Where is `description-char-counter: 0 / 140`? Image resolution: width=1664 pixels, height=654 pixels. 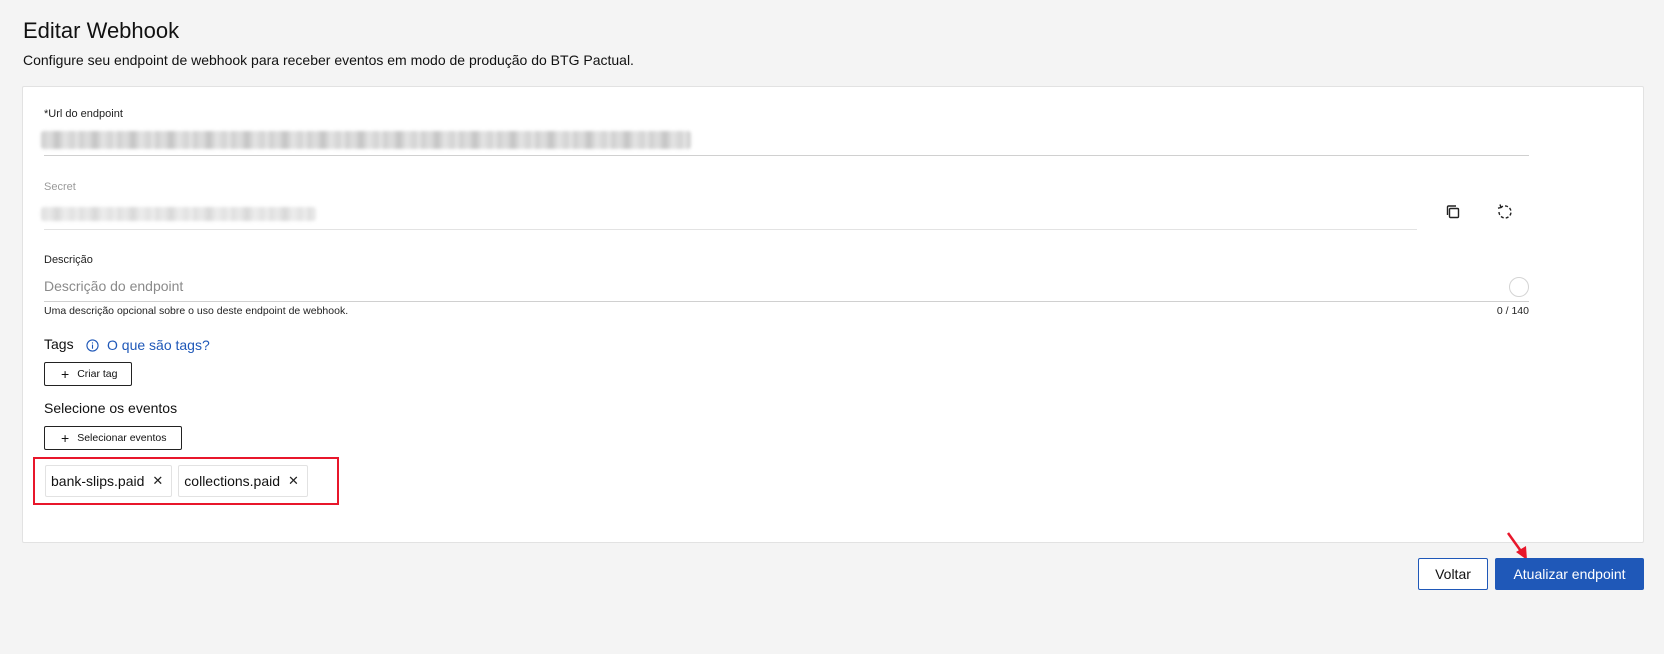
description-char-counter: 0 / 140 is located at coordinates (1512, 311).